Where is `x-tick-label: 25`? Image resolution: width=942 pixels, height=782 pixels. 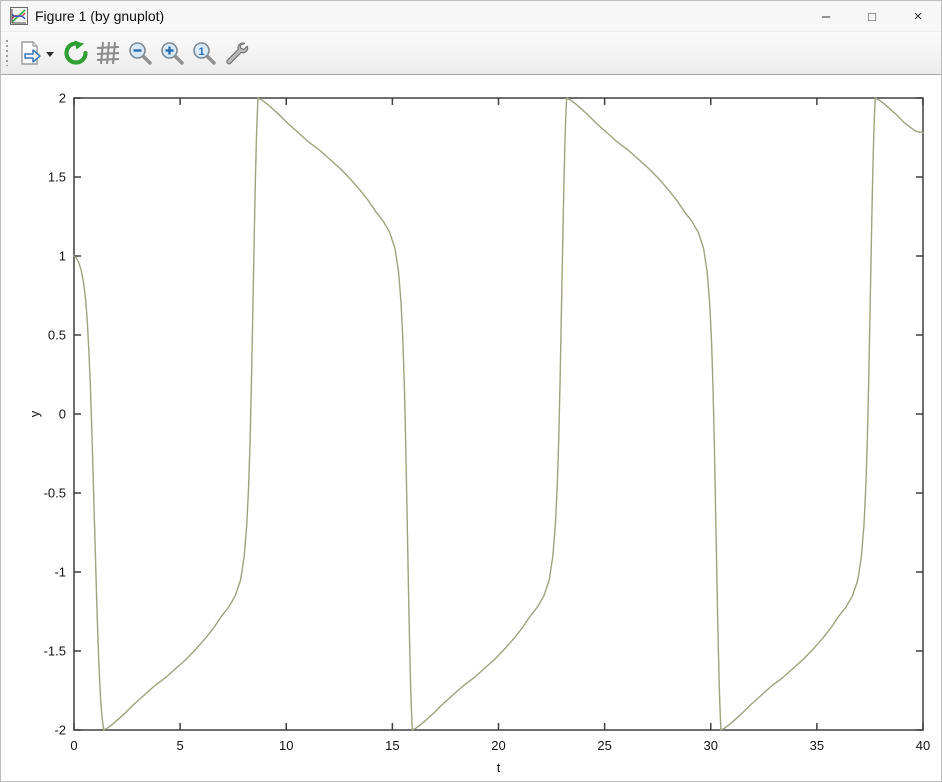 x-tick-label: 25 is located at coordinates (604, 745).